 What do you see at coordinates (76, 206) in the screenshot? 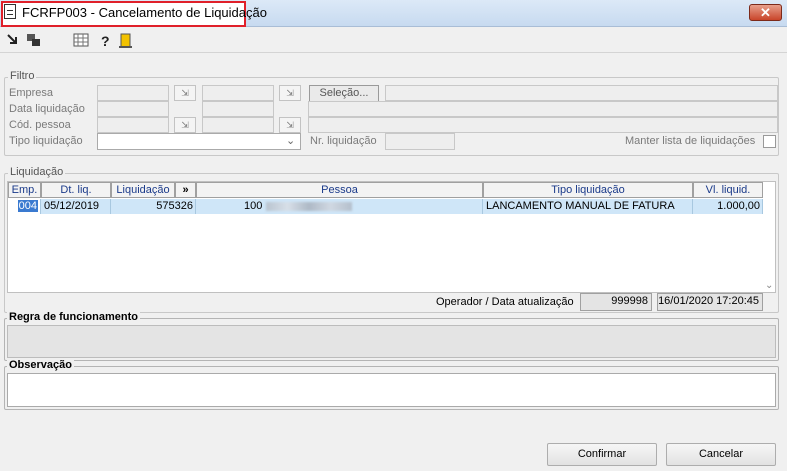
I see `cell-dt-liq: 05/12/2019` at bounding box center [76, 206].